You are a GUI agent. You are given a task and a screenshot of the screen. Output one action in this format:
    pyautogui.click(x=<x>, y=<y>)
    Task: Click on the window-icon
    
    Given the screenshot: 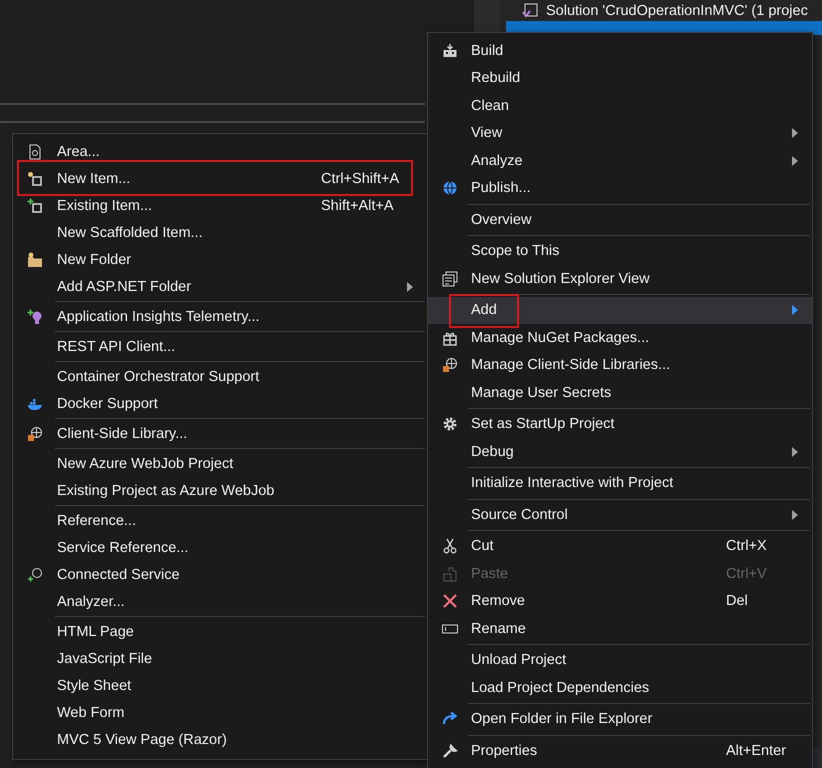 What is the action you would take?
    pyautogui.click(x=450, y=278)
    